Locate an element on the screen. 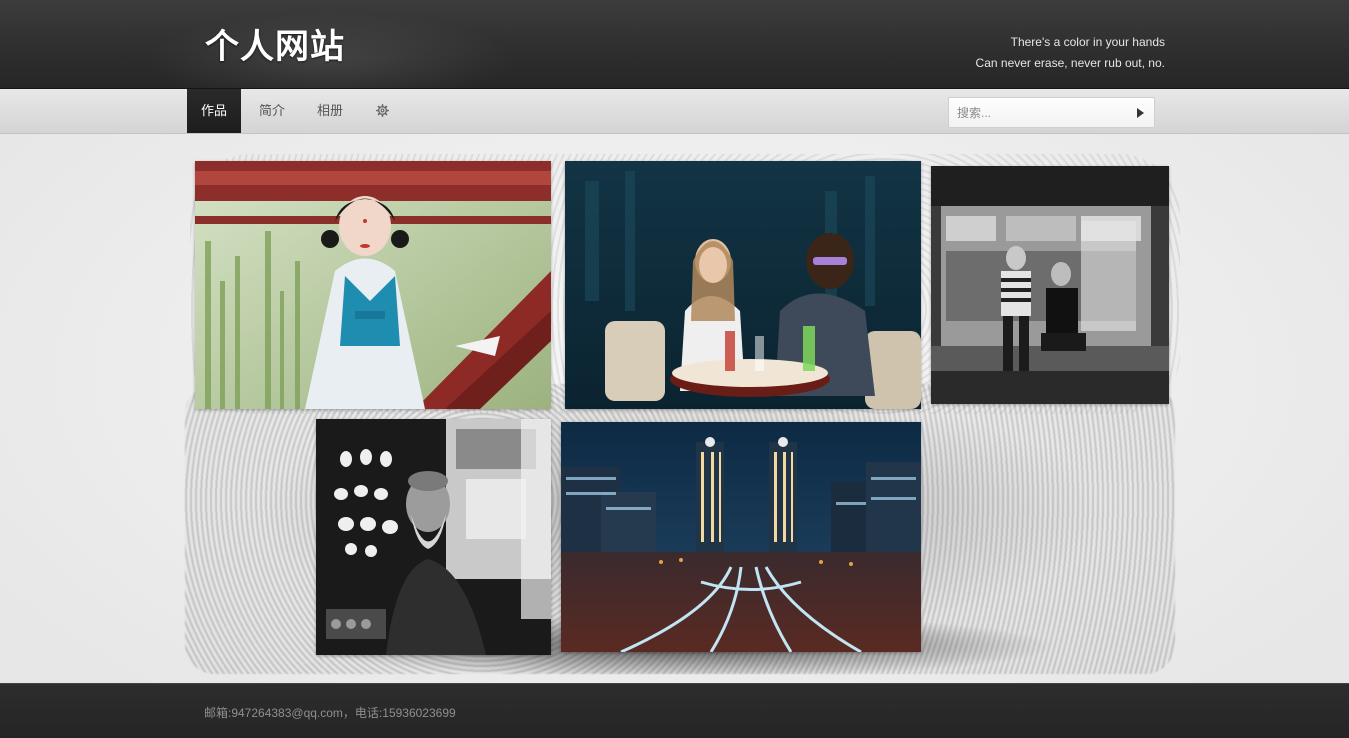  gallery-photo-hanfu-woman is located at coordinates (373, 285).